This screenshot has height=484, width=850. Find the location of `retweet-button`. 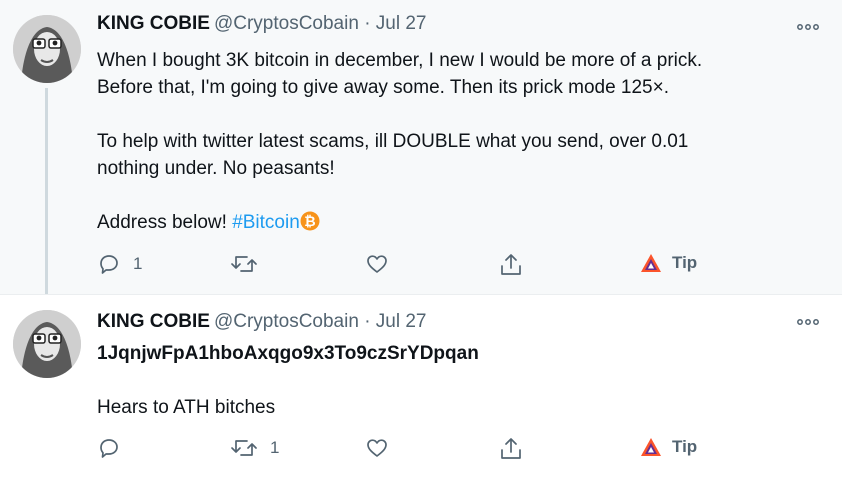

retweet-button is located at coordinates (250, 264).